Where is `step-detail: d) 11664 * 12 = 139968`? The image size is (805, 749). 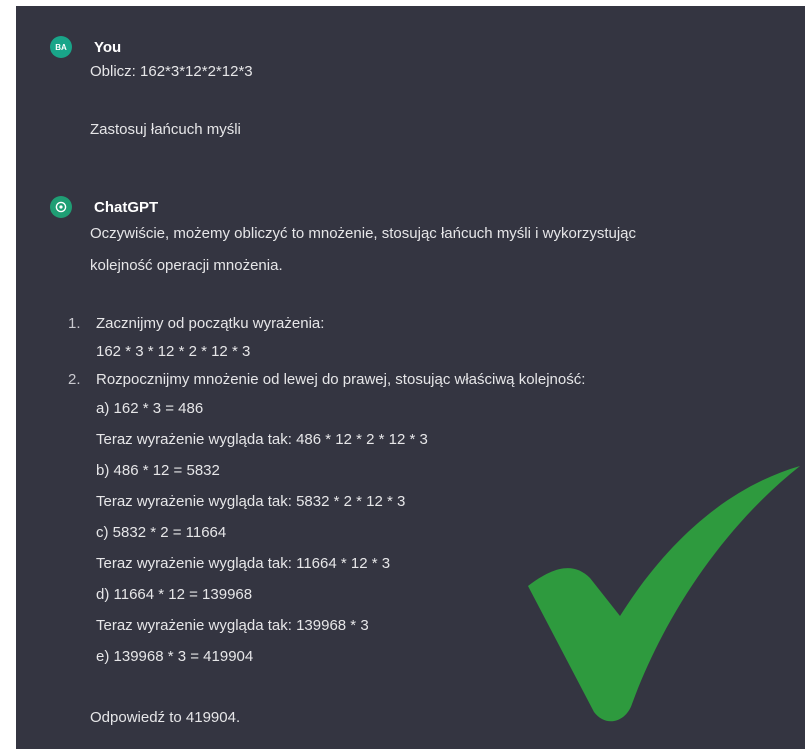
step-detail: d) 11664 * 12 = 139968 is located at coordinates (174, 594).